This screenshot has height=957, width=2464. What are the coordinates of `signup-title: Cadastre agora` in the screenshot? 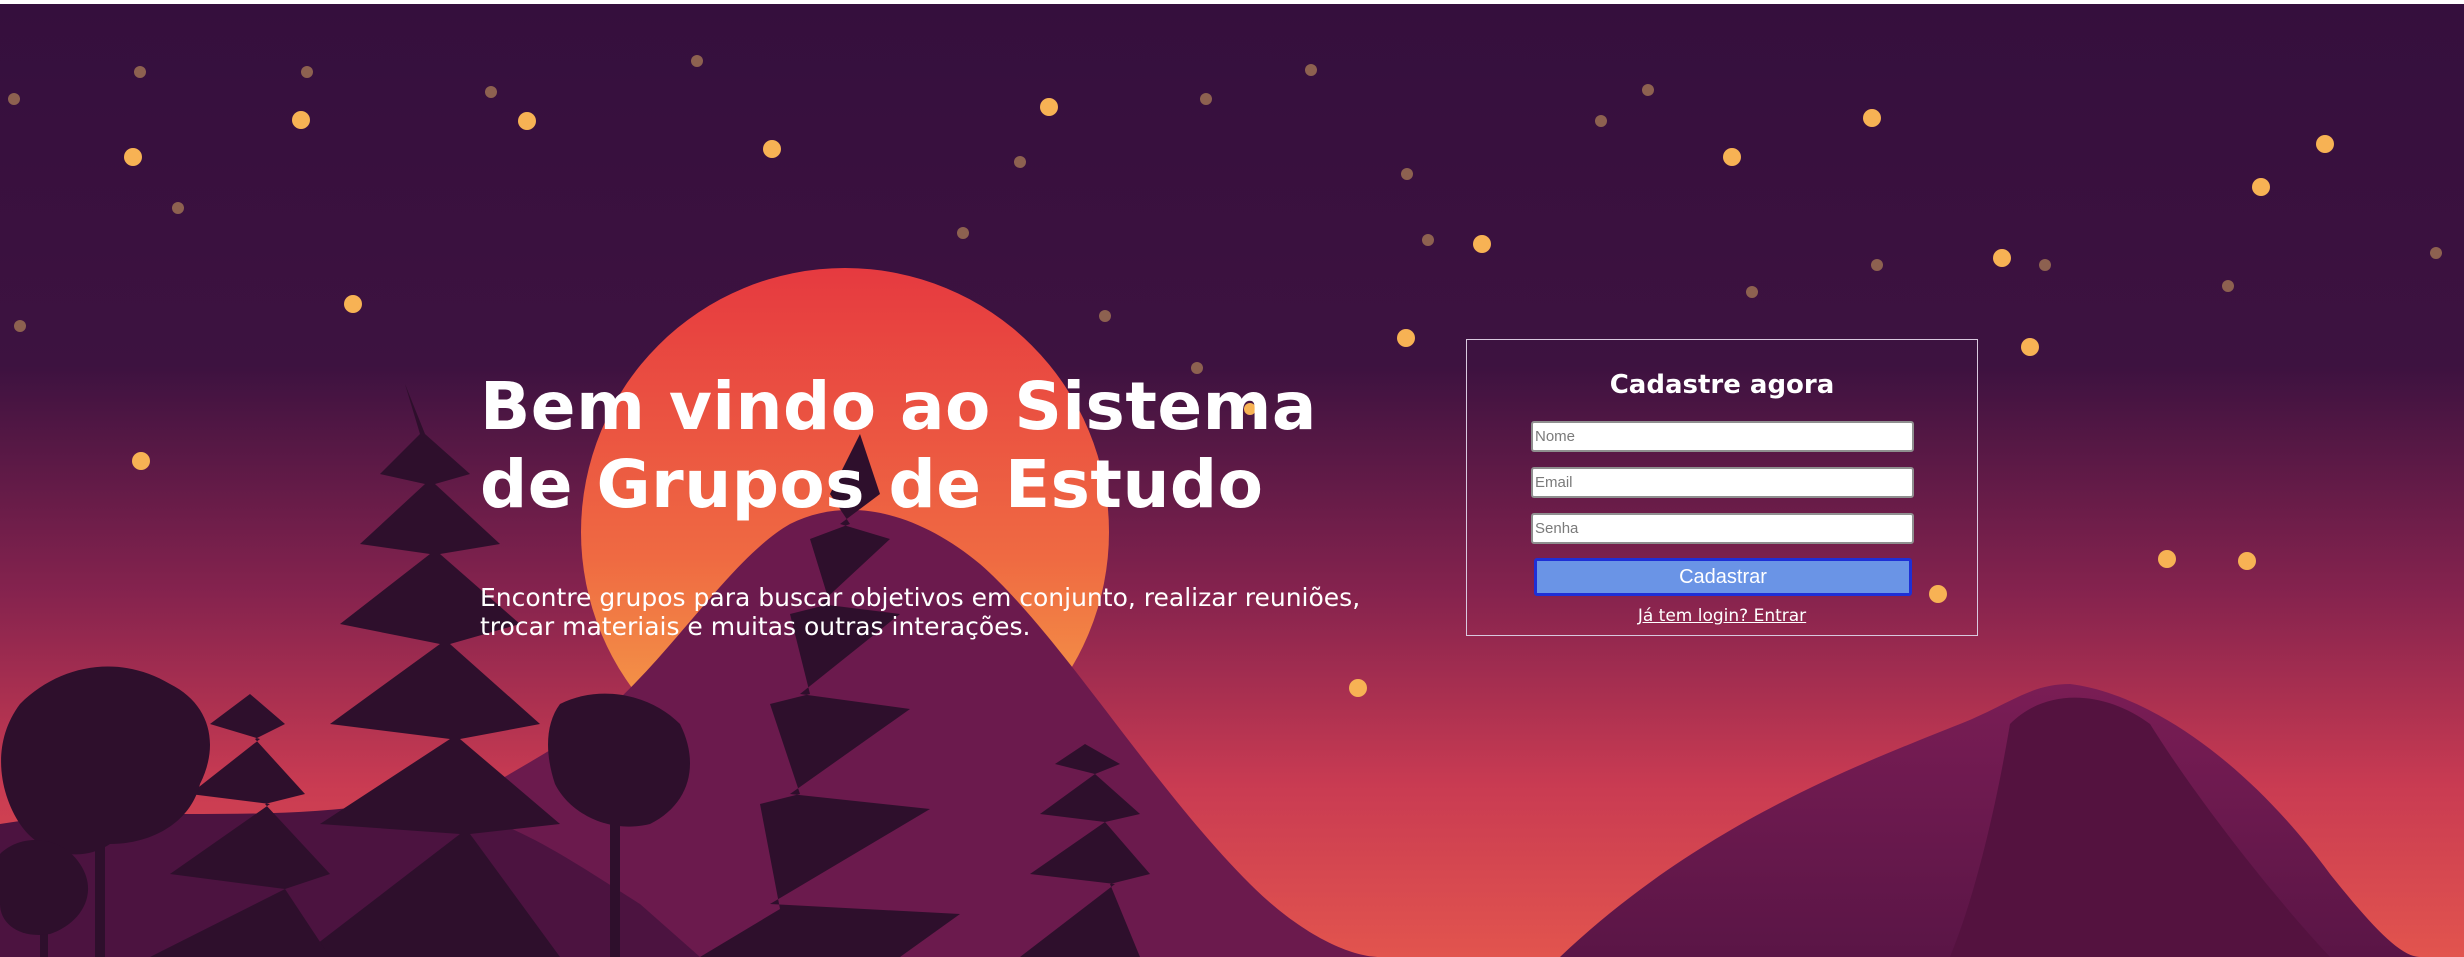 It's located at (1722, 385).